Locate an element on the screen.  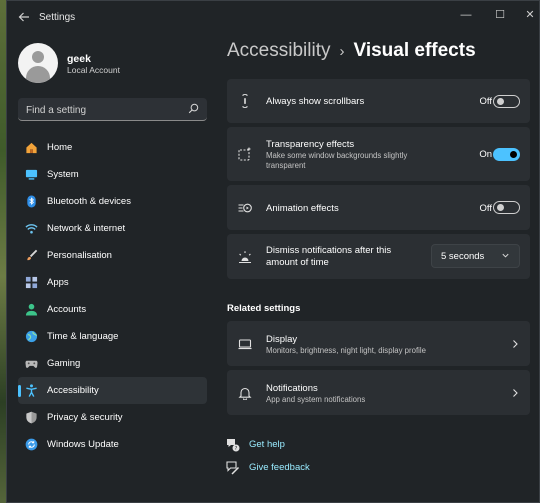
feedback-icon is located at coordinates (233, 468).